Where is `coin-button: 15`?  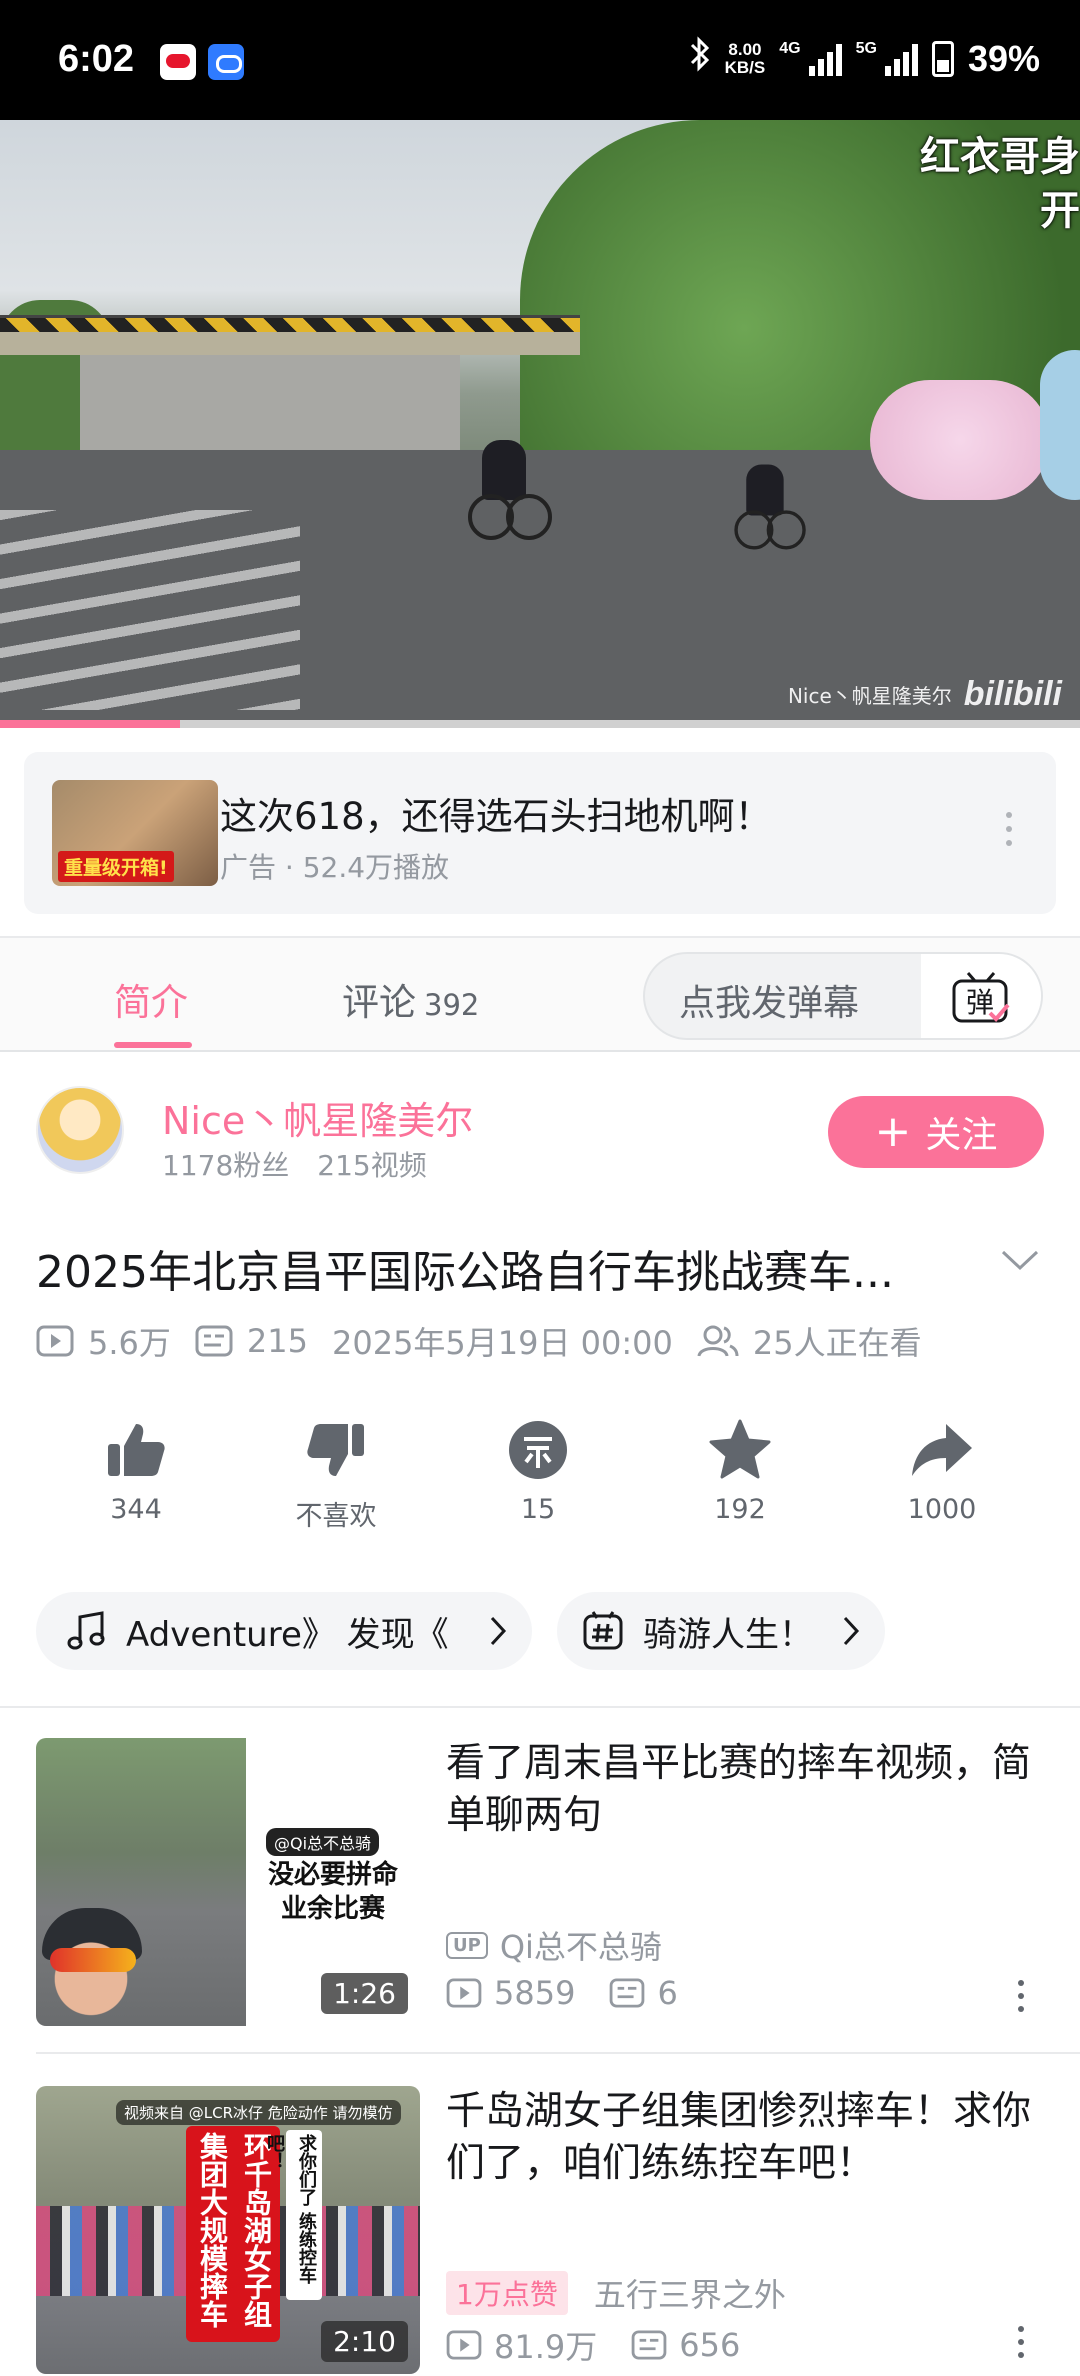 coin-button: 15 is located at coordinates (538, 1471).